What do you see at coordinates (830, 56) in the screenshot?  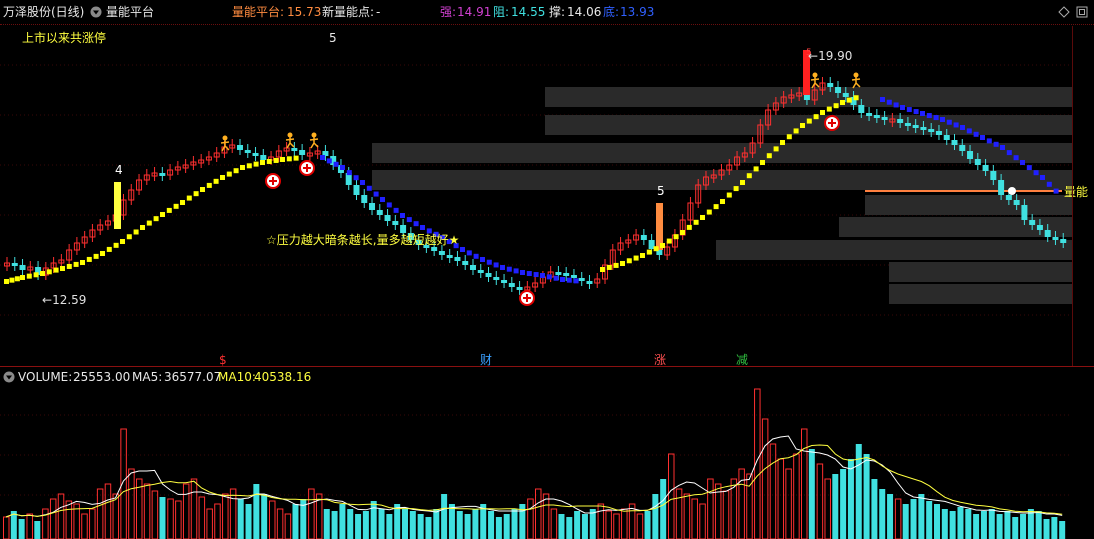 I see `high-price-label: ←19.90` at bounding box center [830, 56].